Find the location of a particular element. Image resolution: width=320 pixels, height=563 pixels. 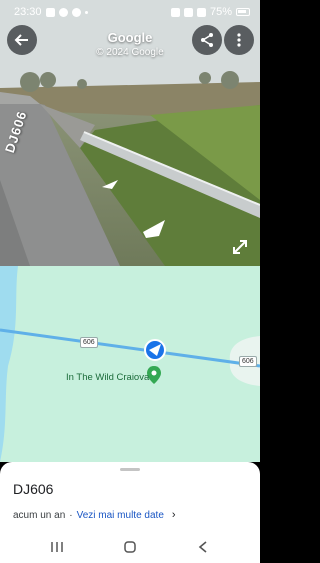

more-notifications-icon is located at coordinates (86, 12).